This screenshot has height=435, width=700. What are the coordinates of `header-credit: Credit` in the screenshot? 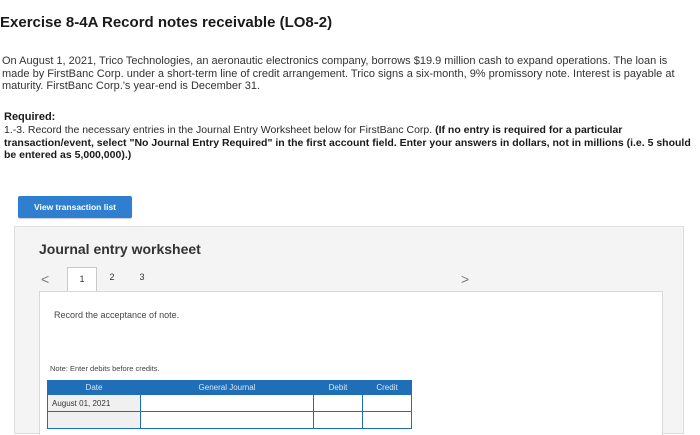 It's located at (387, 387).